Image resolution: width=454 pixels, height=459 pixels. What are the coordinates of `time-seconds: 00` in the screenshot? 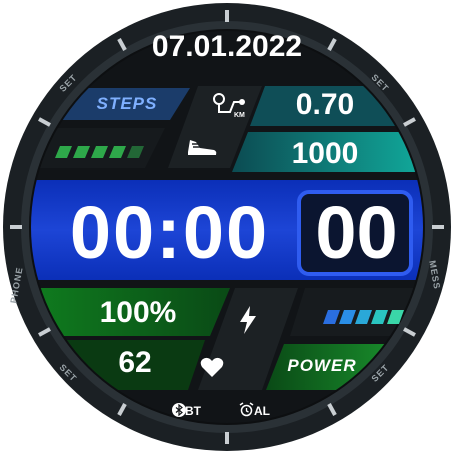 It's located at (356, 232).